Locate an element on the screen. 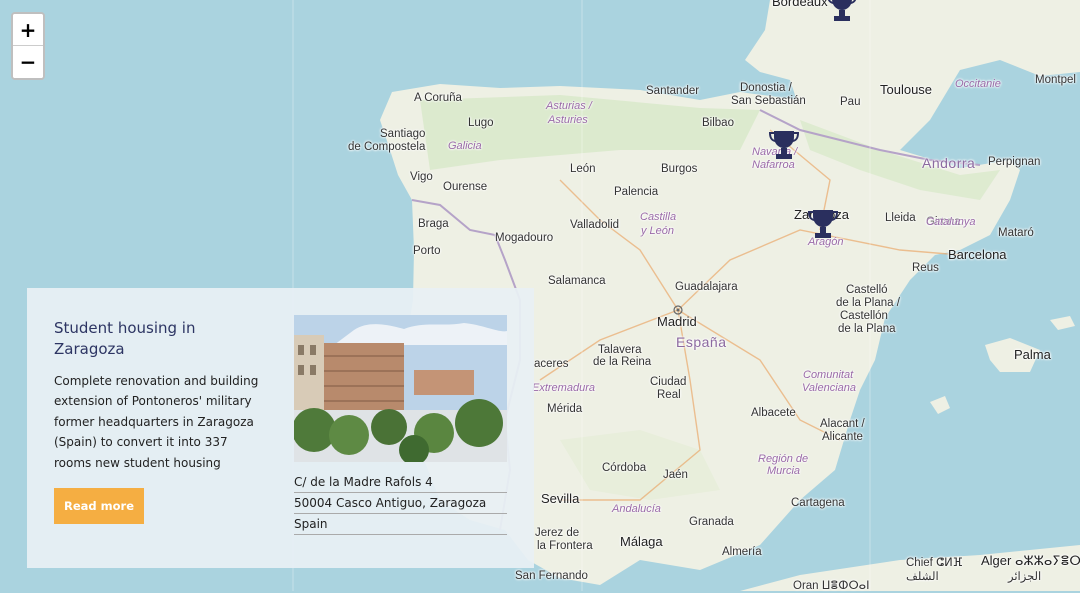 The width and height of the screenshot is (1080, 593). place-label: Asturias / is located at coordinates (569, 106).